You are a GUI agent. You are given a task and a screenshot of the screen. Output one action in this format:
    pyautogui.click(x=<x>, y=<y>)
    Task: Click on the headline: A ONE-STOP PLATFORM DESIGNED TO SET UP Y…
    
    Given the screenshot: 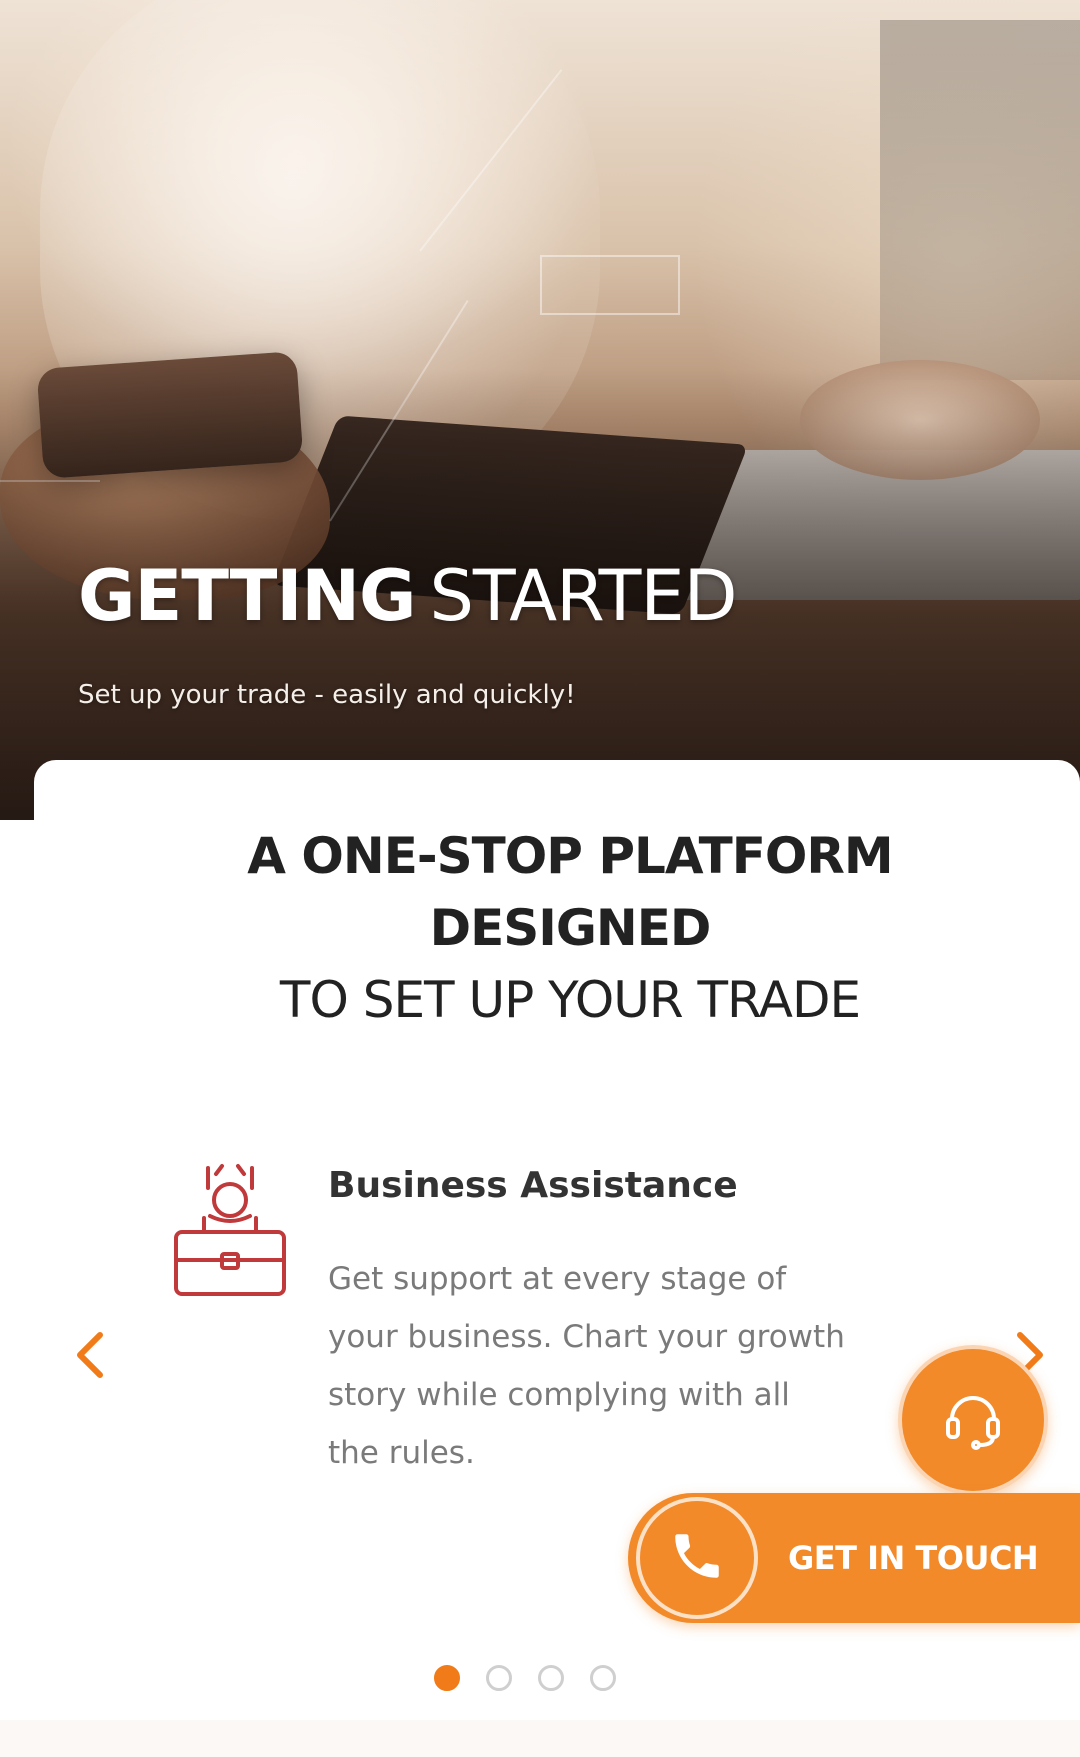 What is the action you would take?
    pyautogui.click(x=540, y=928)
    